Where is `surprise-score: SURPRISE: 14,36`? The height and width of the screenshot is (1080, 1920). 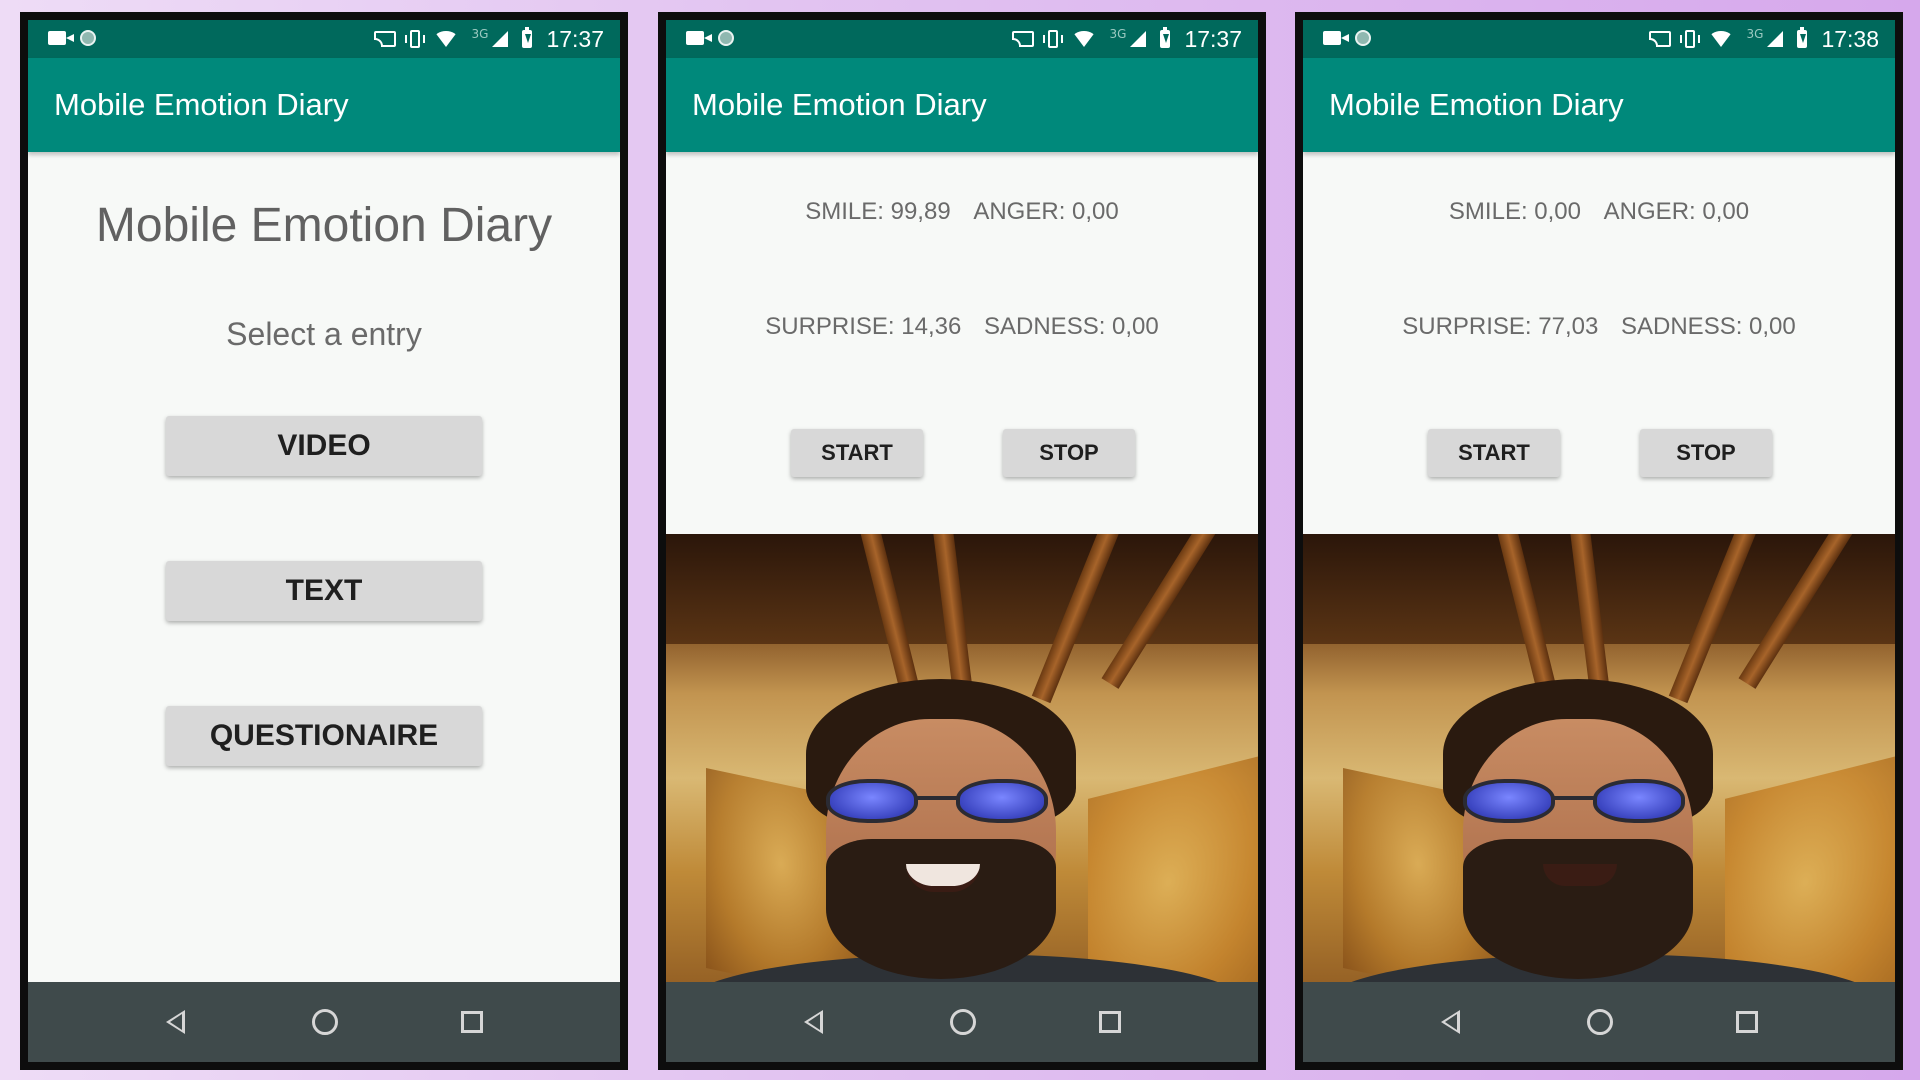 surprise-score: SURPRISE: 14,36 is located at coordinates (863, 326).